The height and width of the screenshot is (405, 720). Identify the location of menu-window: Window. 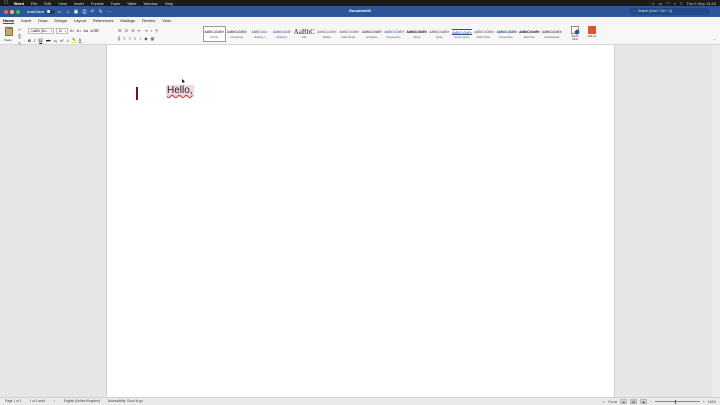
(150, 3).